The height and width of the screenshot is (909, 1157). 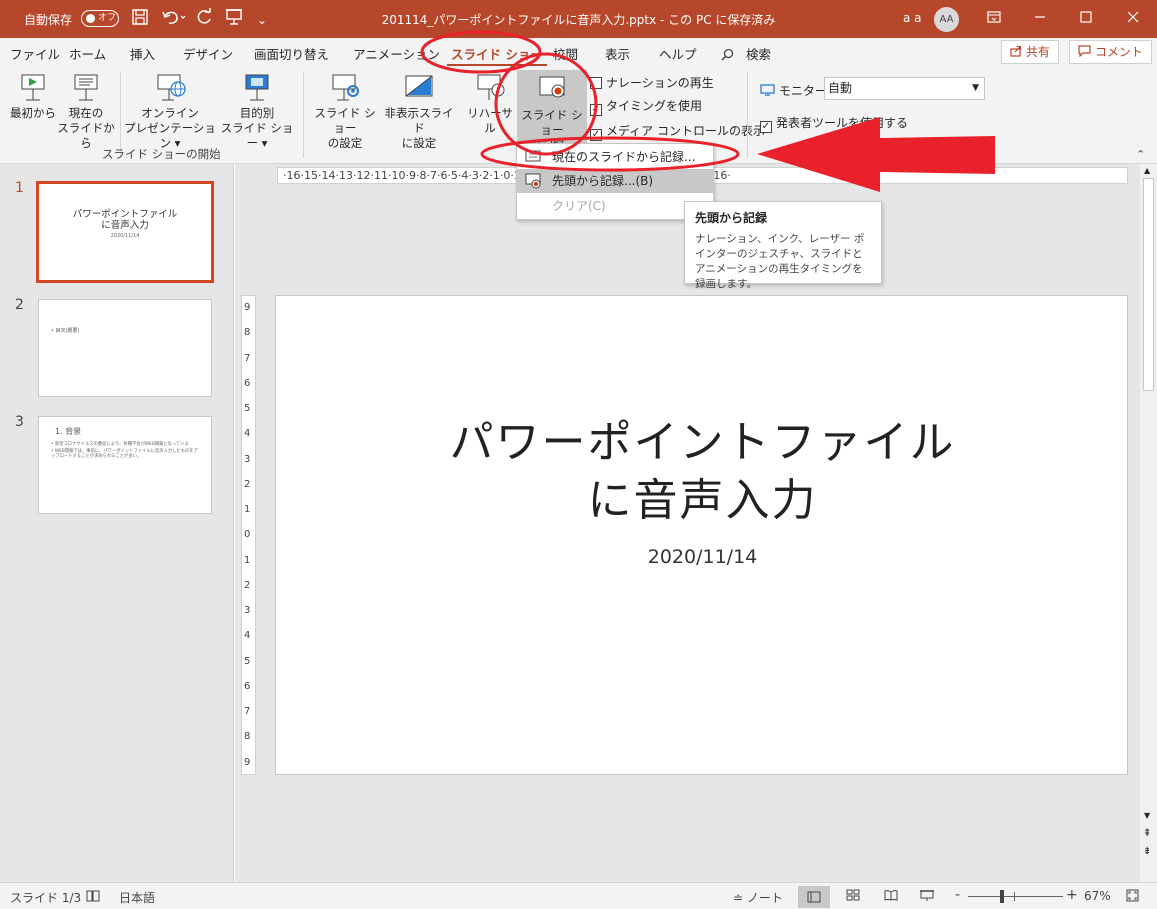 What do you see at coordinates (86, 111) in the screenshot?
I see `from-current-slide-button: 現在の スライドから` at bounding box center [86, 111].